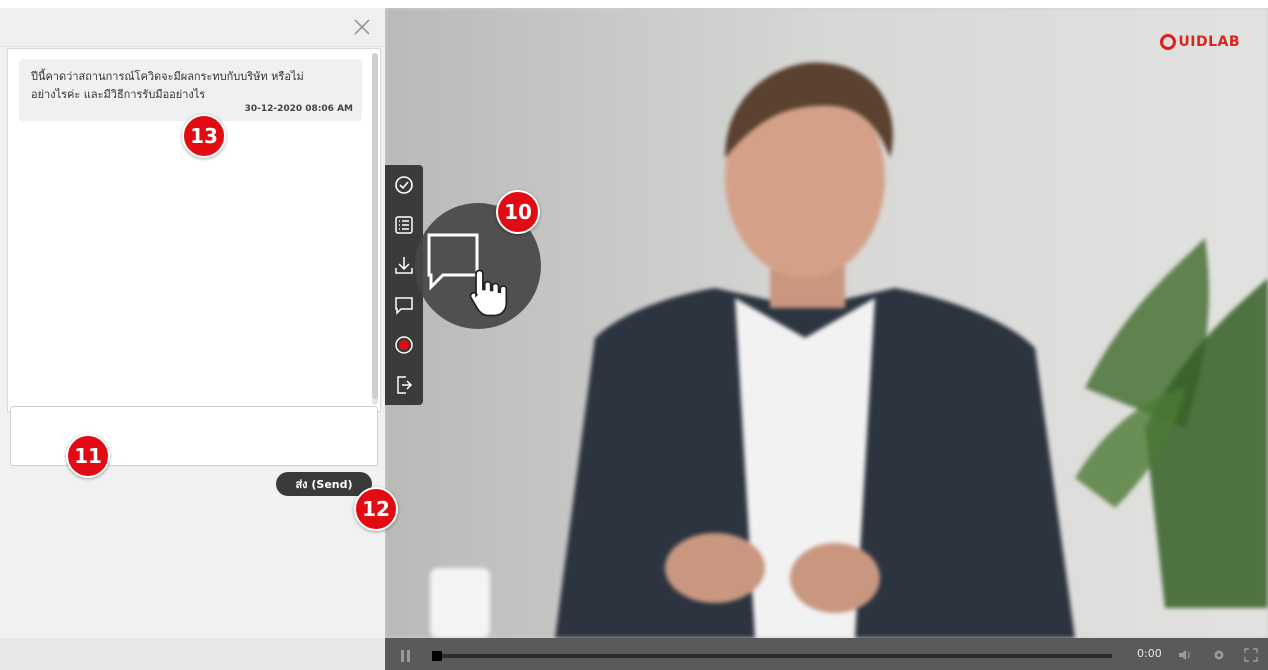  Describe the element at coordinates (192, 654) in the screenshot. I see `chat-footer` at that location.